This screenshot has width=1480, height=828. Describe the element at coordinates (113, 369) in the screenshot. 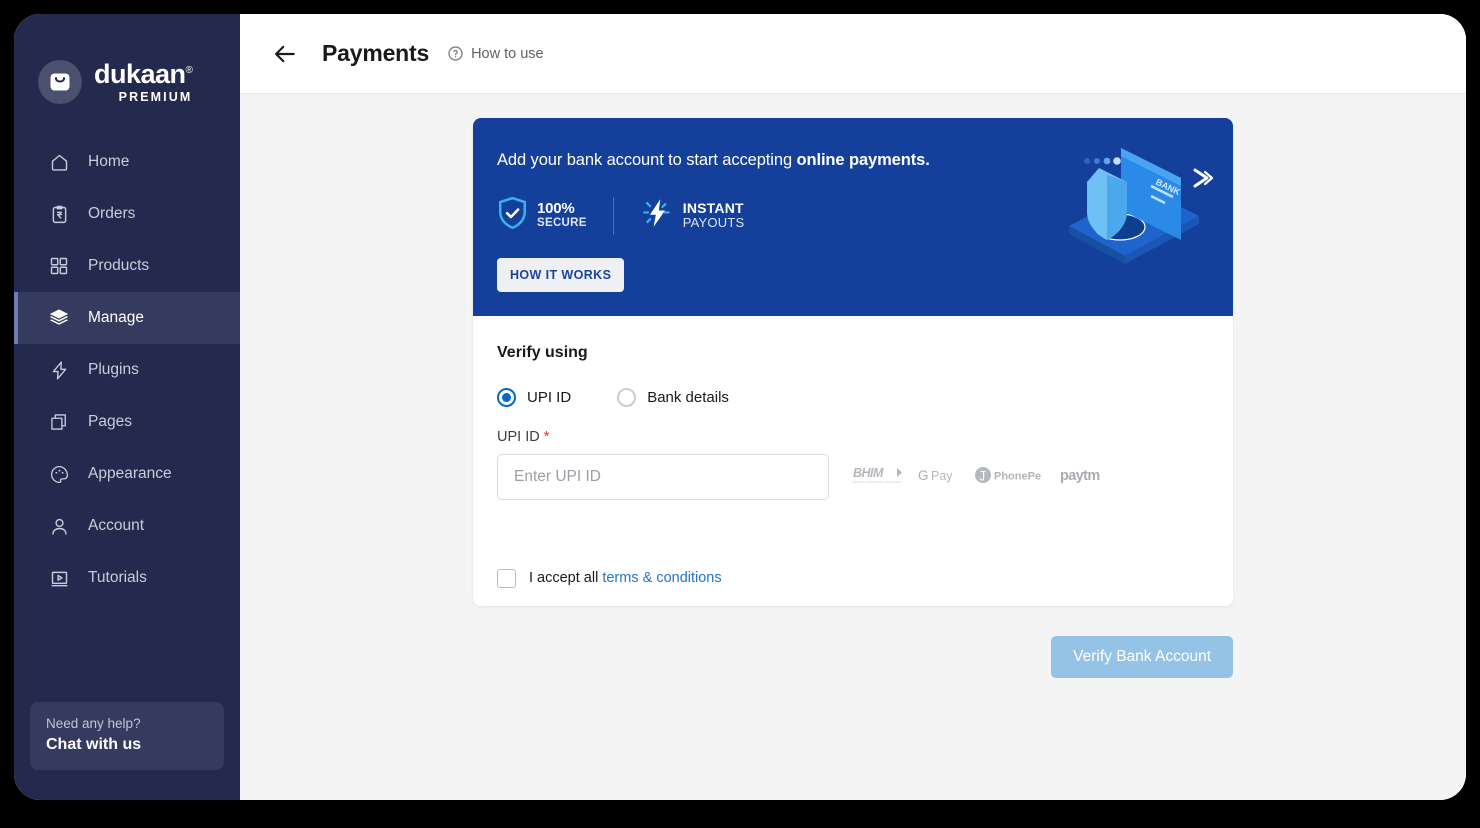

I see `sidebar-item-label: Plugins` at that location.